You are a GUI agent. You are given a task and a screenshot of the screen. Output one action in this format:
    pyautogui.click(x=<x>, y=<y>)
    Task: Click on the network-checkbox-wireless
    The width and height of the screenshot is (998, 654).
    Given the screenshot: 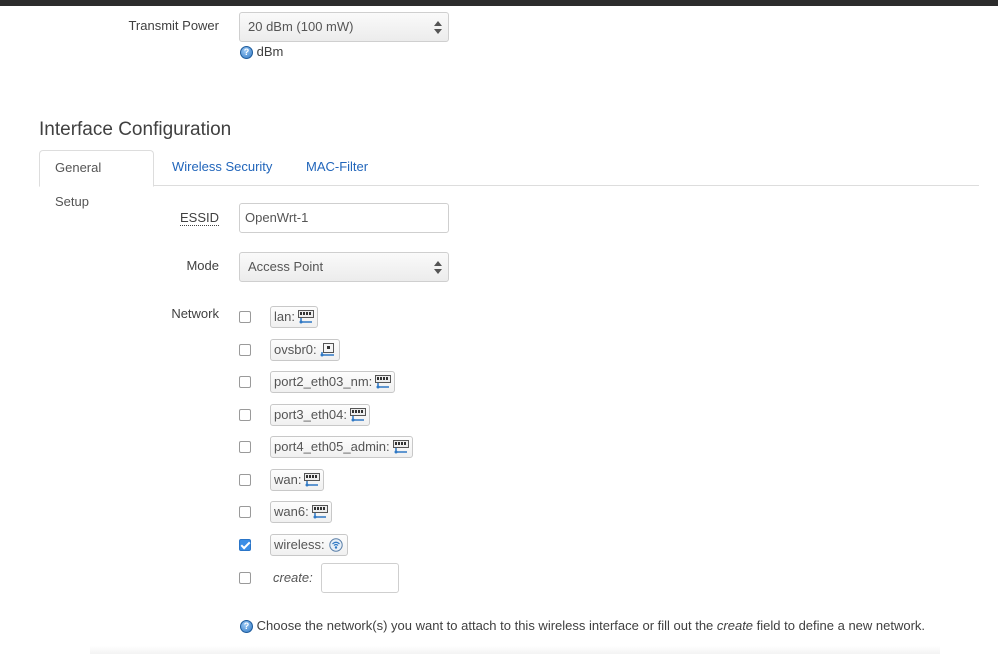 What is the action you would take?
    pyautogui.click(x=245, y=545)
    